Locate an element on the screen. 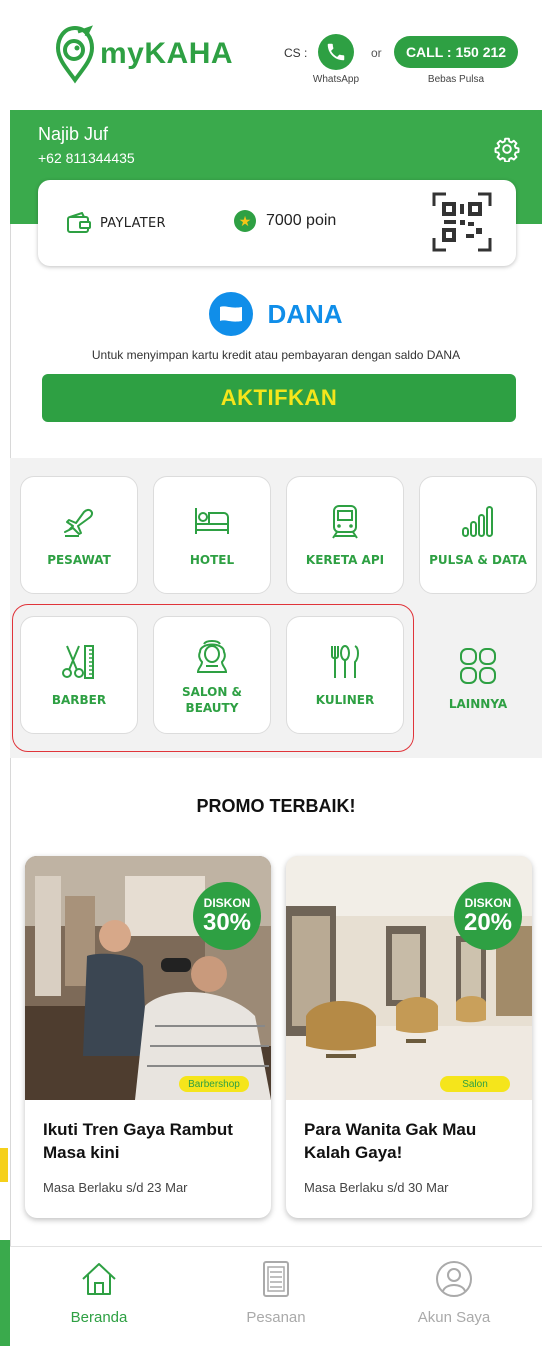 This screenshot has width=542, height=1346. gear-icon is located at coordinates (507, 149).